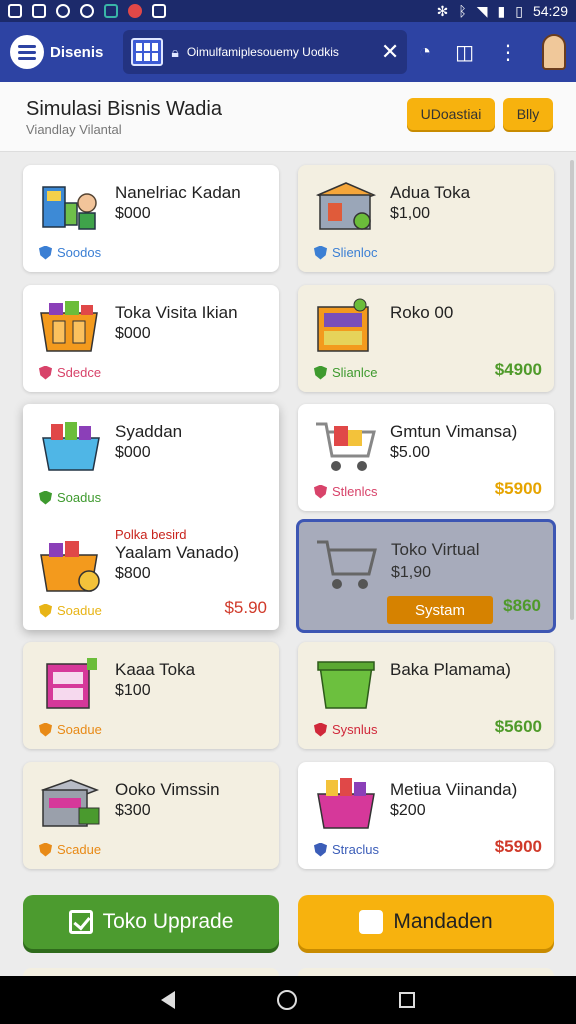 This screenshot has height=1024, width=576. What do you see at coordinates (343, 325) in the screenshot?
I see `shelf-icon` at bounding box center [343, 325].